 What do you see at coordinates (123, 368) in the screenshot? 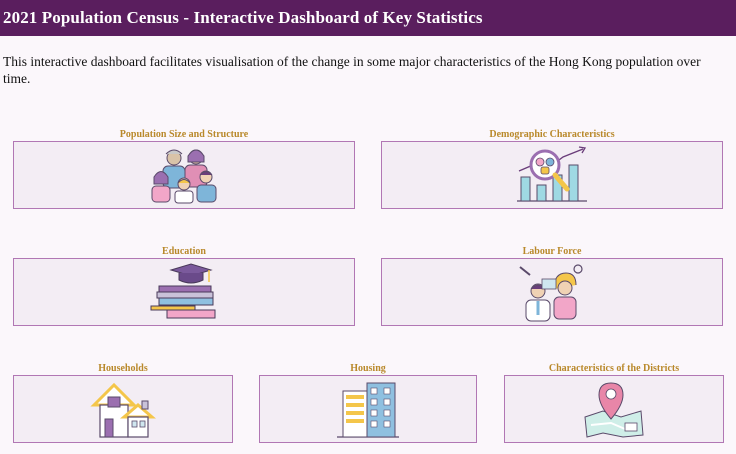
I see `card-title-households: Households` at bounding box center [123, 368].